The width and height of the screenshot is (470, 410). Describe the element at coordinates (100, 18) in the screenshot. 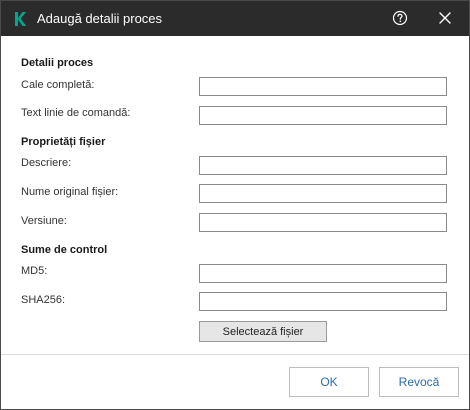

I see `dialog-title: Adaugă detalii proces` at that location.